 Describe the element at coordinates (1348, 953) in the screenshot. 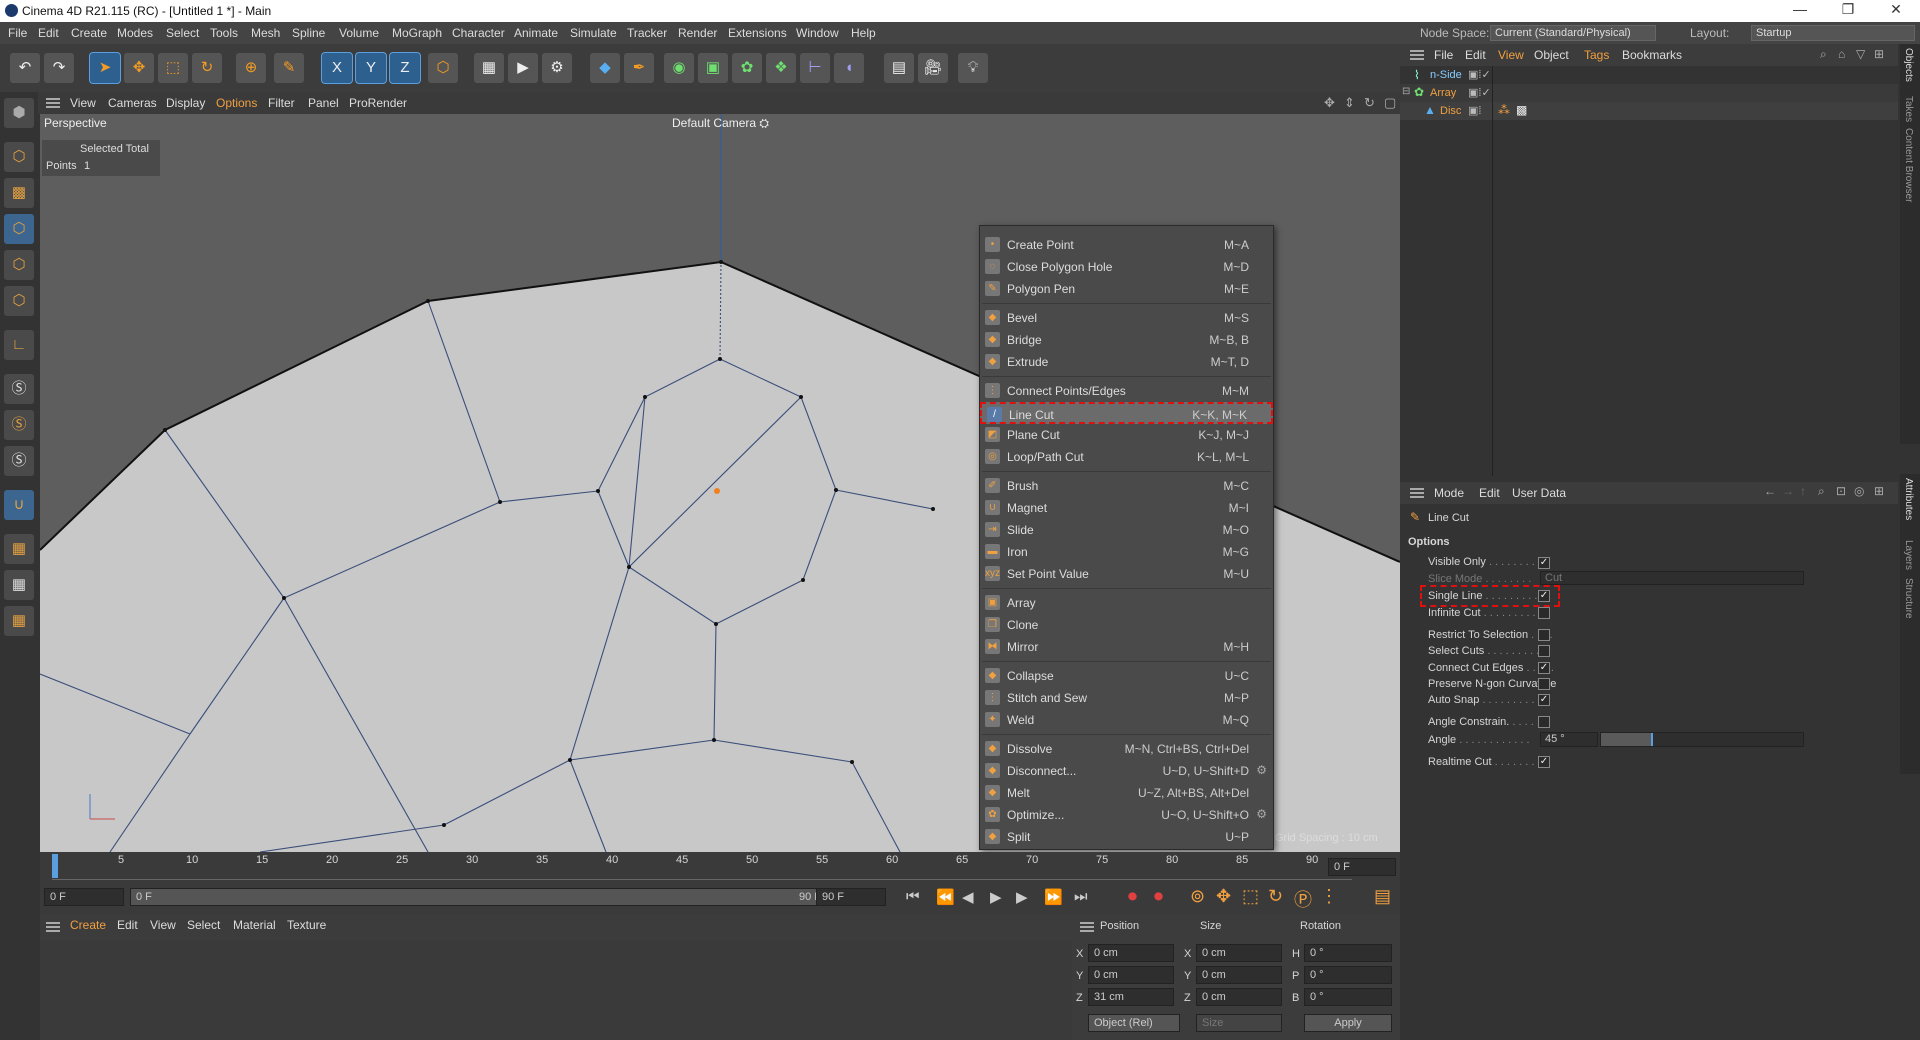

I see `rotation-h-field: 0 °` at that location.